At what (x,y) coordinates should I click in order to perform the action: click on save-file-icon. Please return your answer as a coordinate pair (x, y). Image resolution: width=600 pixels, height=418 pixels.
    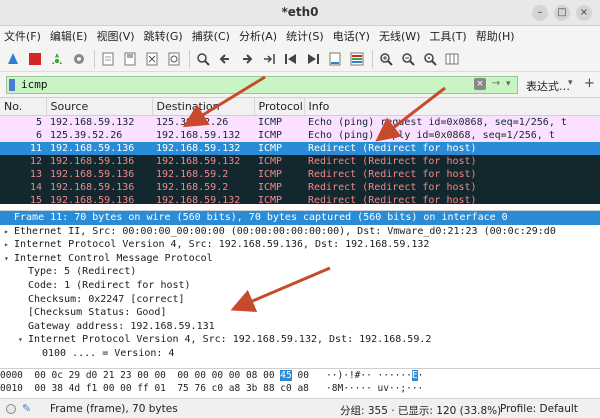
    Looking at the image, I should click on (130, 59).